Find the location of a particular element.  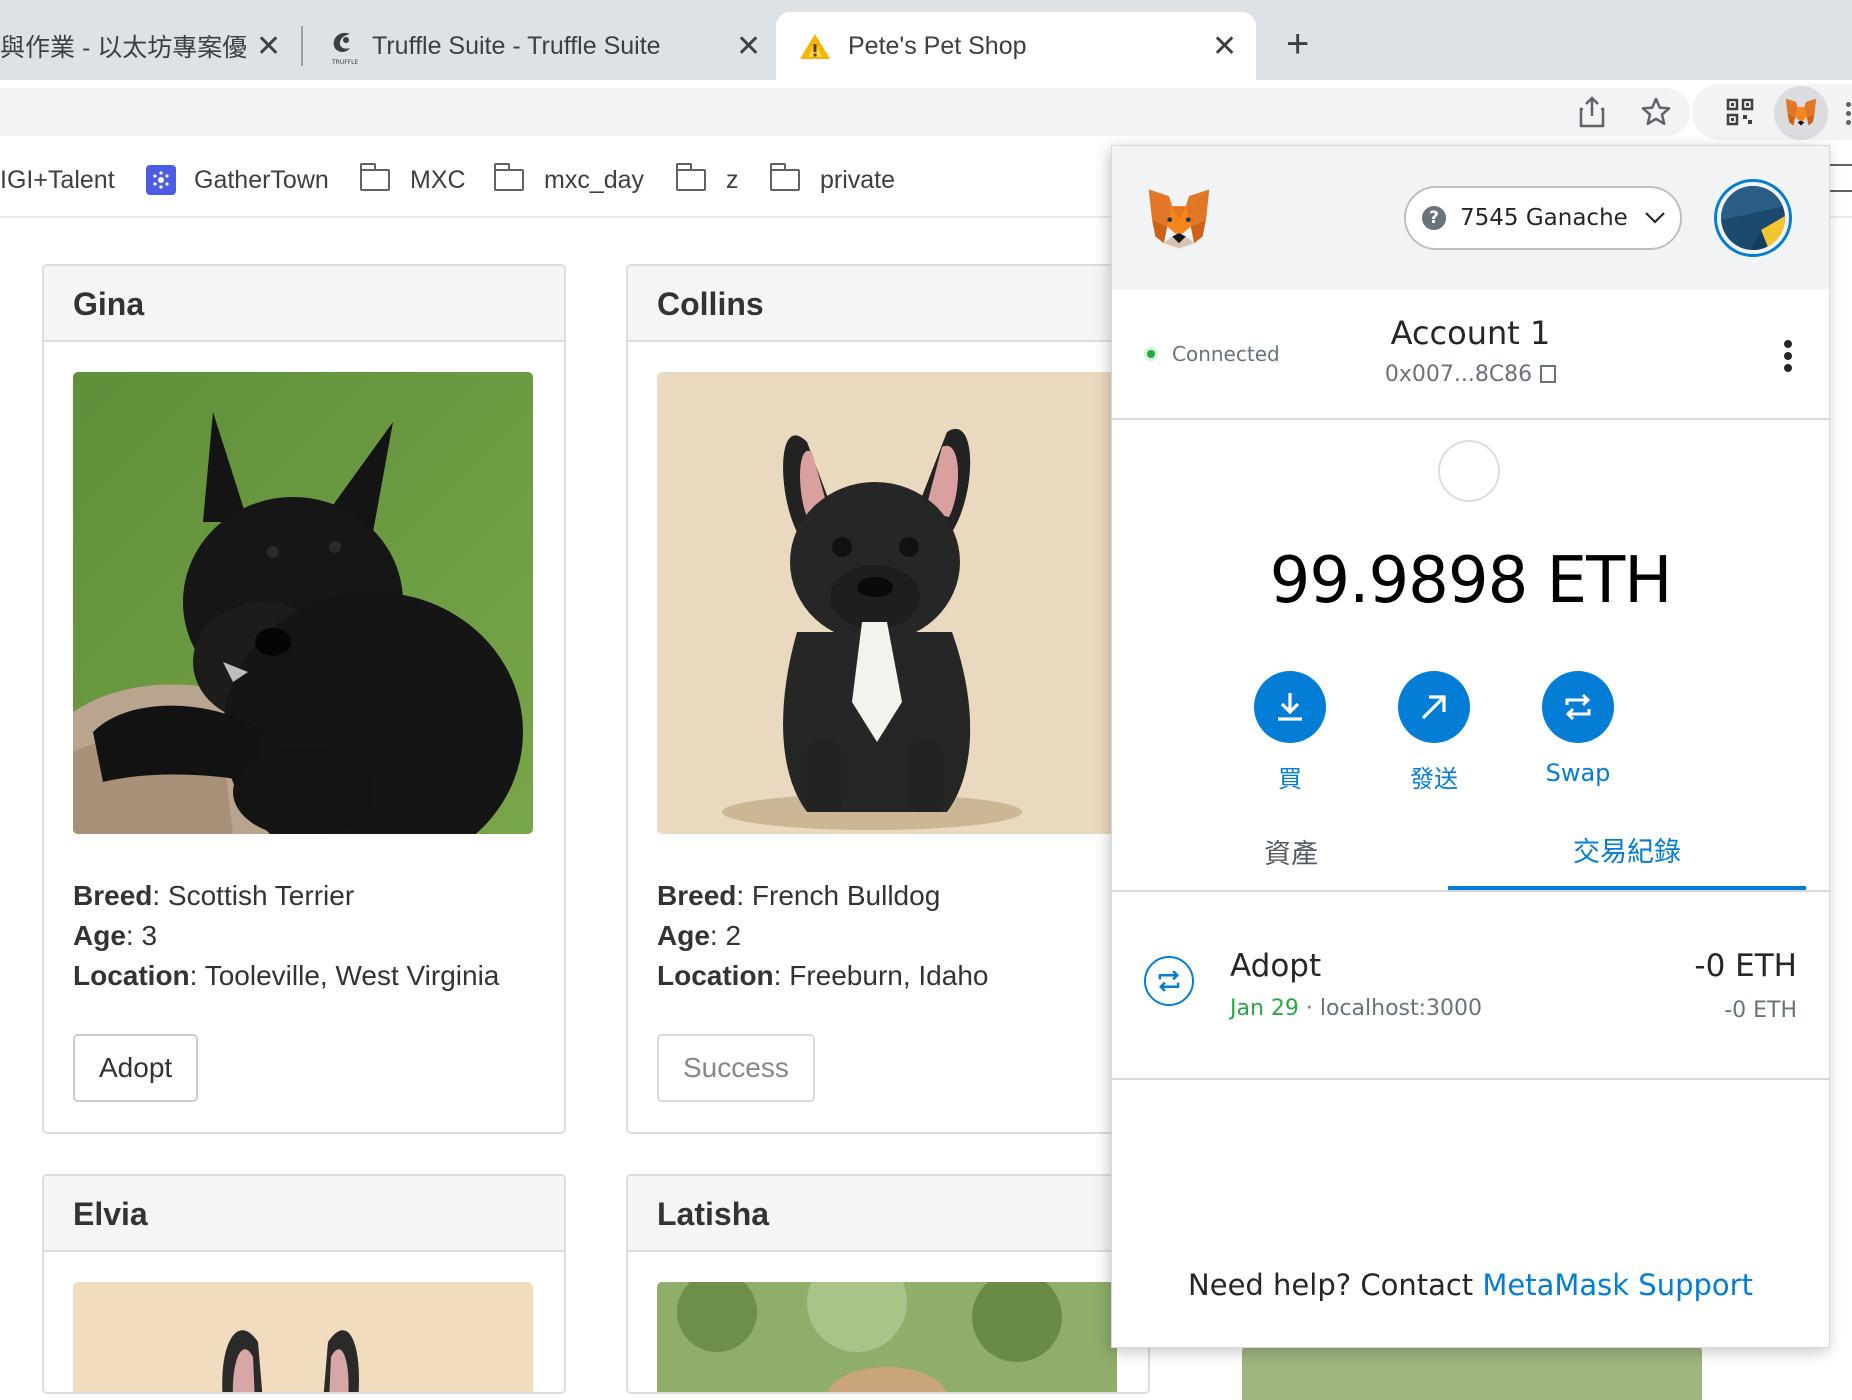

bookmark-label: IGI+Talent is located at coordinates (57, 179).